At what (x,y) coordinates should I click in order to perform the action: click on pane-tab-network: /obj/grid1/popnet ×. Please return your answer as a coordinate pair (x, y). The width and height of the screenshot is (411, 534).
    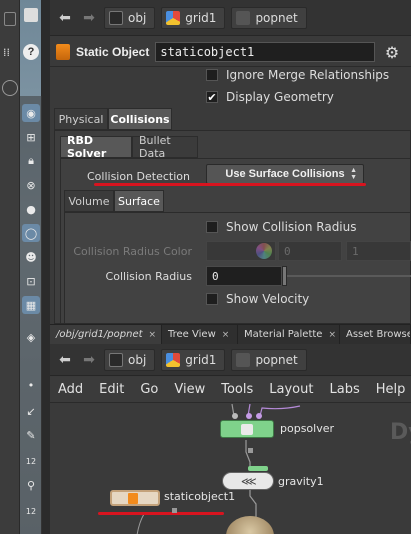
    Looking at the image, I should click on (106, 334).